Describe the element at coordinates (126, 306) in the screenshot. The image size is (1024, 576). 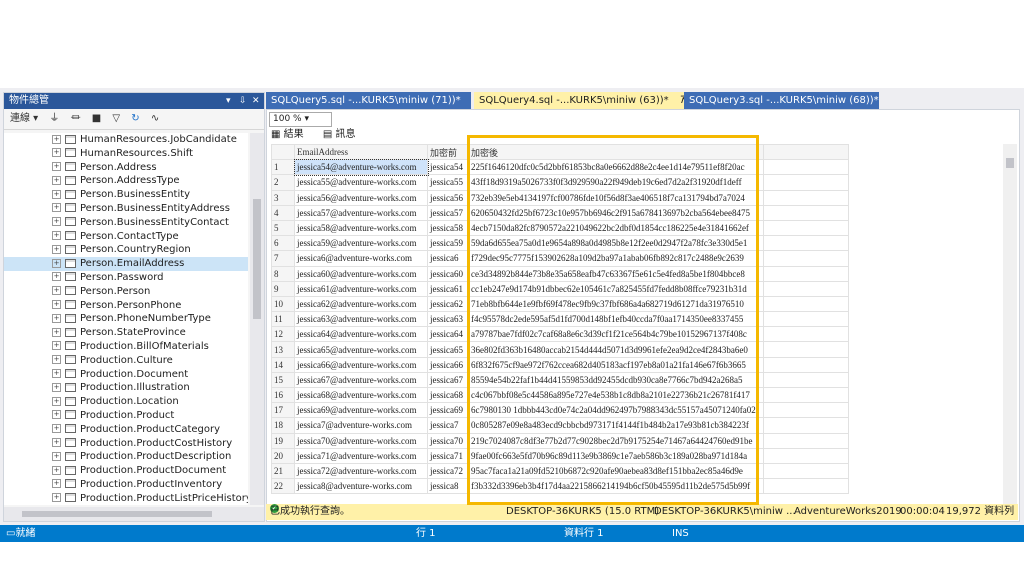
I see `tree-item-table: + Person.PersonPhone` at that location.